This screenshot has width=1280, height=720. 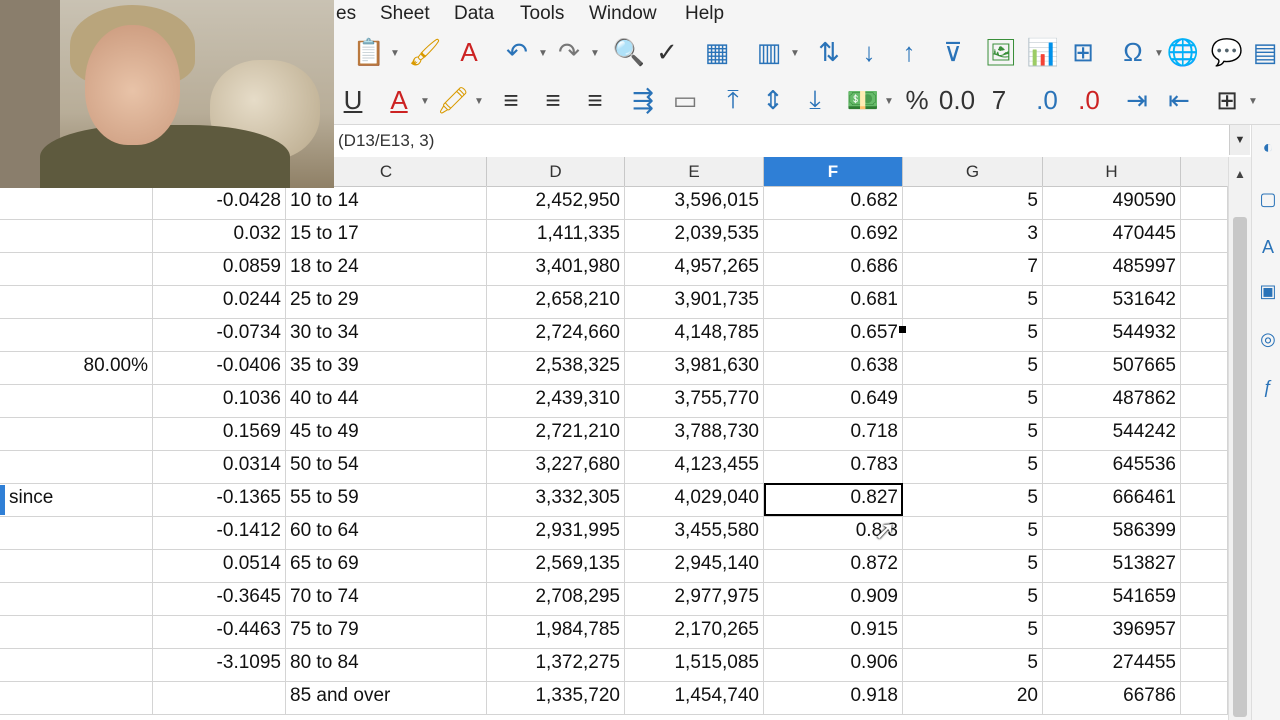 What do you see at coordinates (219, 466) in the screenshot?
I see `cell: 0.0314` at bounding box center [219, 466].